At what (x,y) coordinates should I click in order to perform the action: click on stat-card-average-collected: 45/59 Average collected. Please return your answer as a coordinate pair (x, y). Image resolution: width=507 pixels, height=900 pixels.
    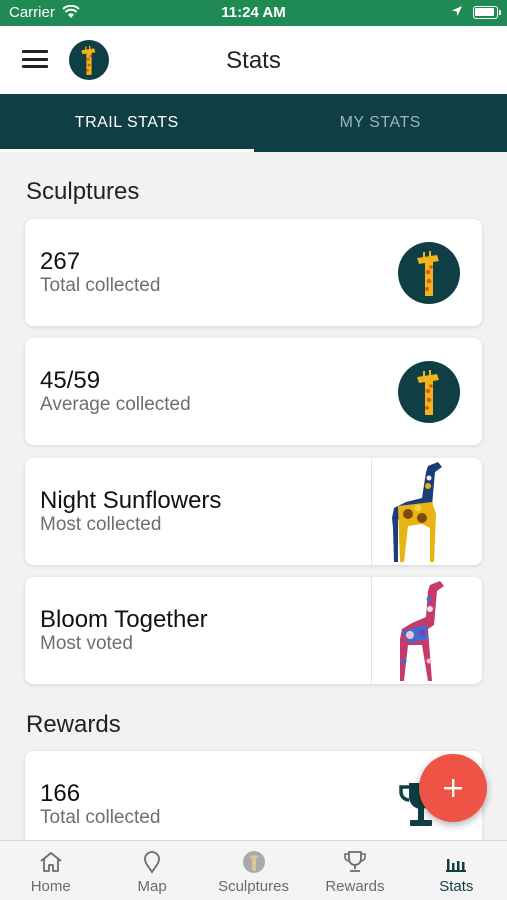
    Looking at the image, I should click on (253, 391).